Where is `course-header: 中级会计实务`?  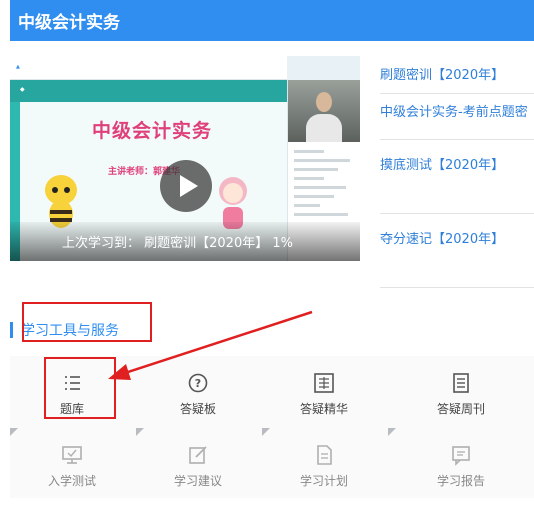 course-header: 中级会计实务 is located at coordinates (272, 20).